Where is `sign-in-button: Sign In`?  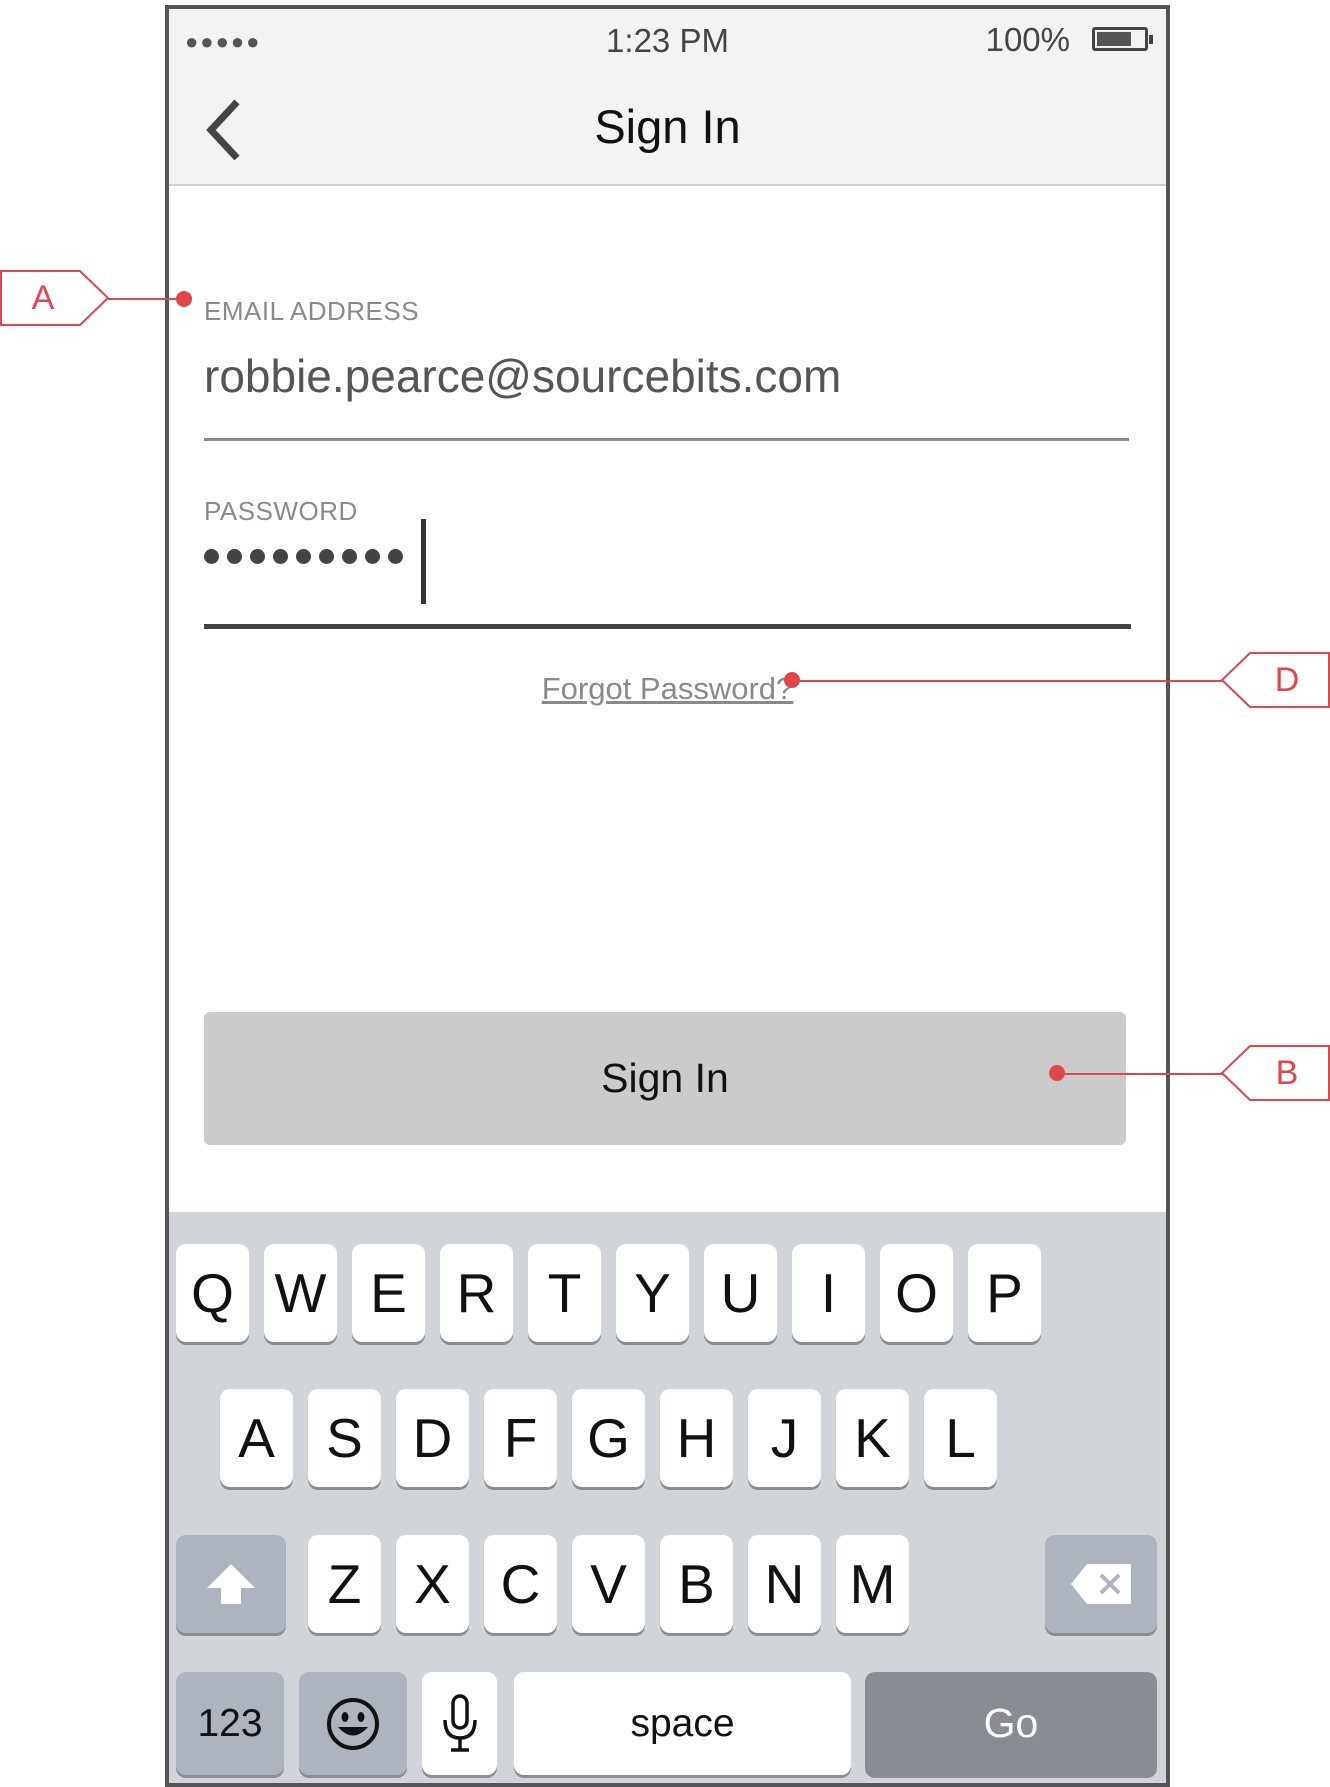
sign-in-button: Sign In is located at coordinates (665, 1078).